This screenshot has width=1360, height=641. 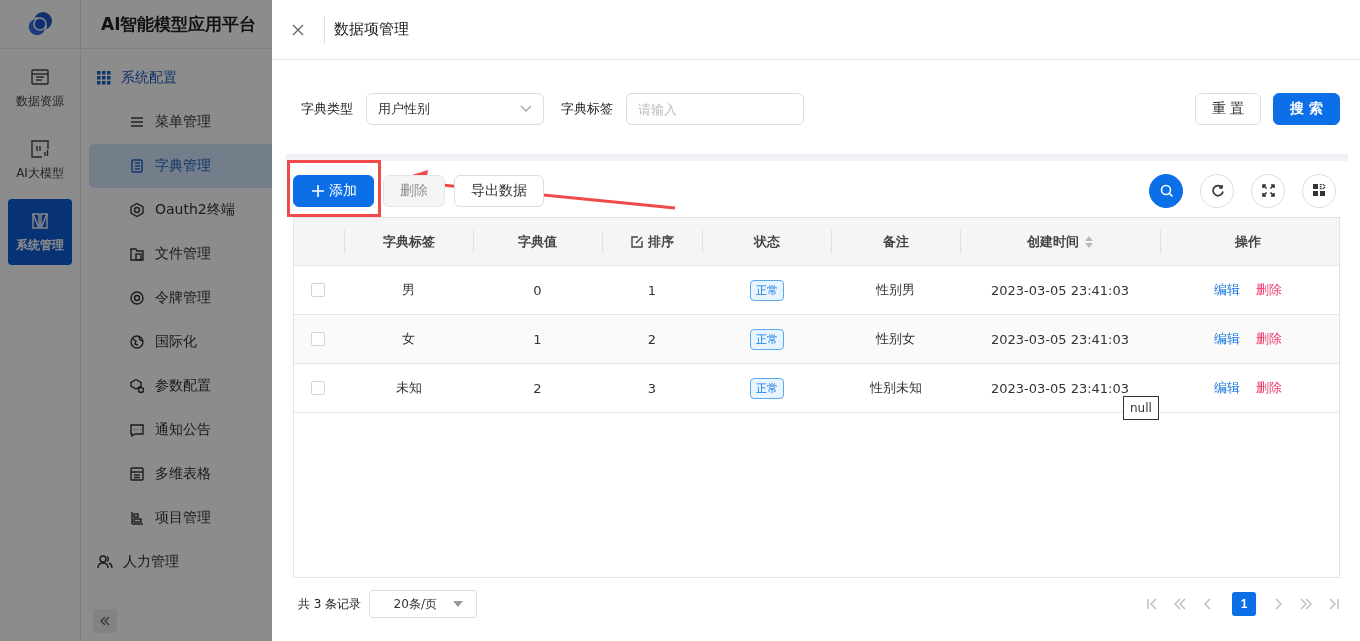 I want to click on menu-item: 菜单管理, so click(x=180, y=122).